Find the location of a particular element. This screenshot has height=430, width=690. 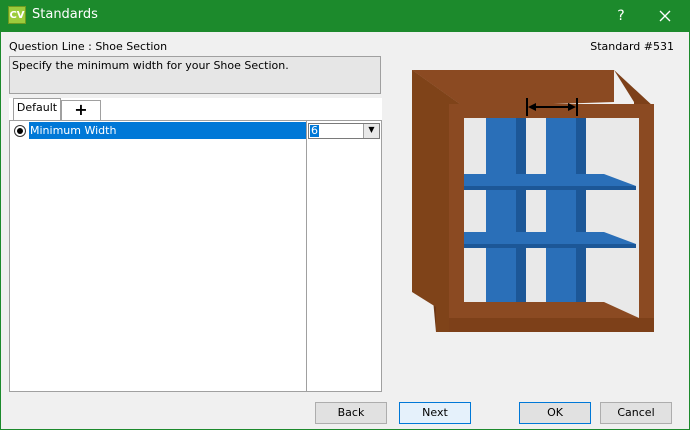

cancel-button: Cancel is located at coordinates (636, 413).